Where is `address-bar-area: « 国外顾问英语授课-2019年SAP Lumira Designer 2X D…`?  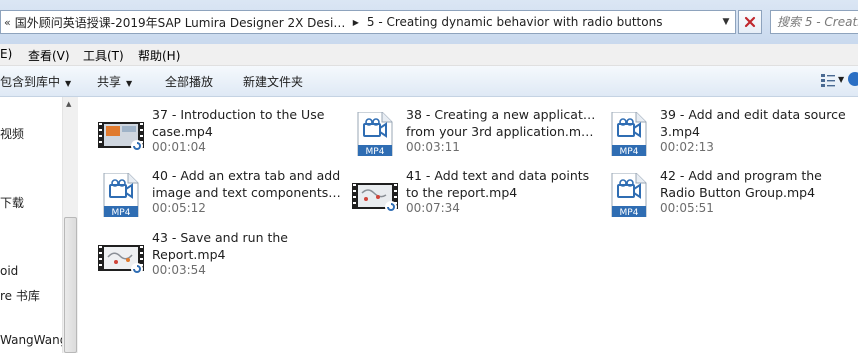
address-bar-area: « 国外顾问英语授课-2019年SAP Lumira Designer 2X D… is located at coordinates (429, 22).